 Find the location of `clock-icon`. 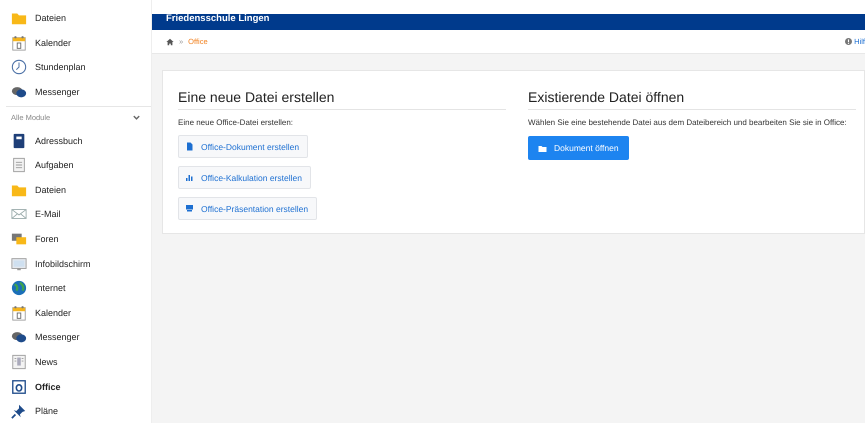

clock-icon is located at coordinates (19, 67).